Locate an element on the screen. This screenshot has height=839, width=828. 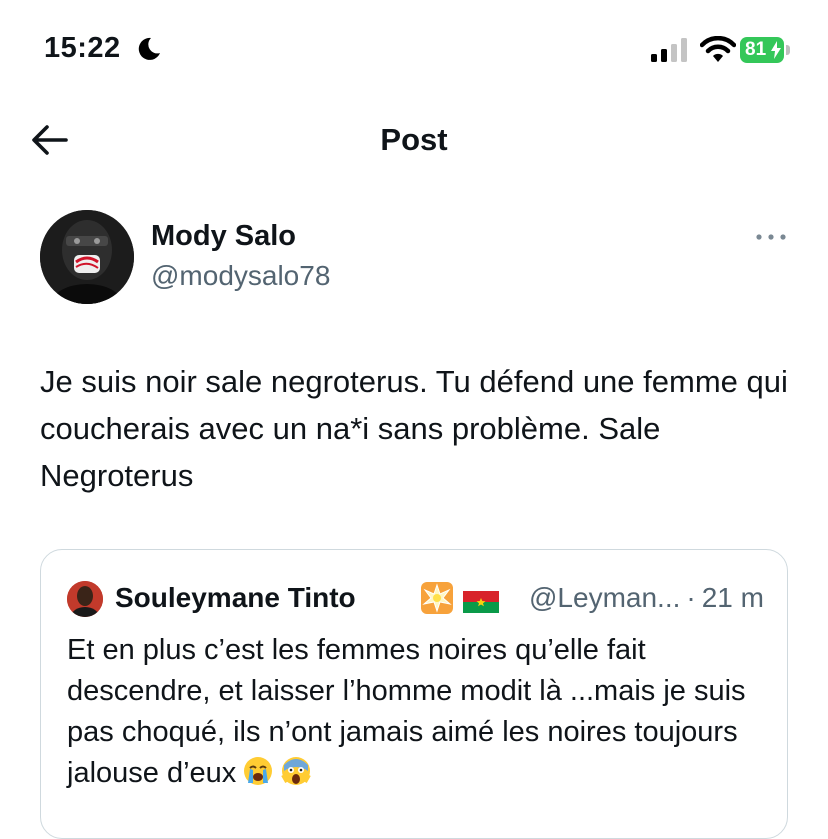
quoted-author-avatar is located at coordinates (85, 599).